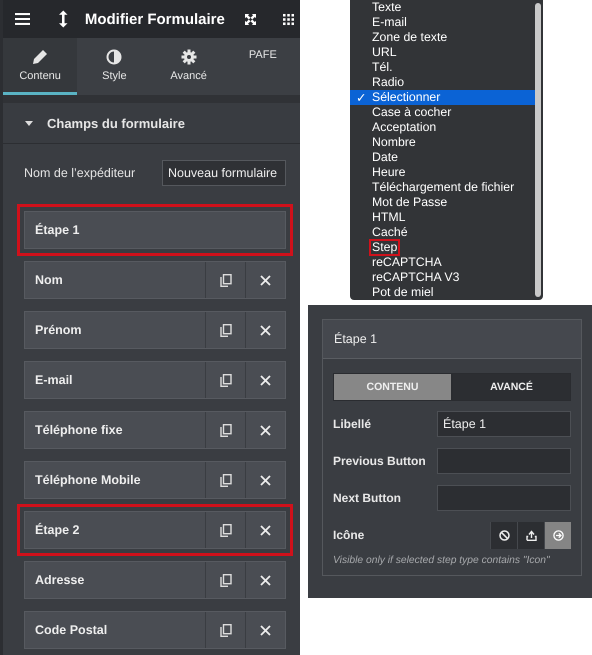 This screenshot has height=655, width=592. Describe the element at coordinates (442, 217) in the screenshot. I see `dropdown-option: HTML` at that location.